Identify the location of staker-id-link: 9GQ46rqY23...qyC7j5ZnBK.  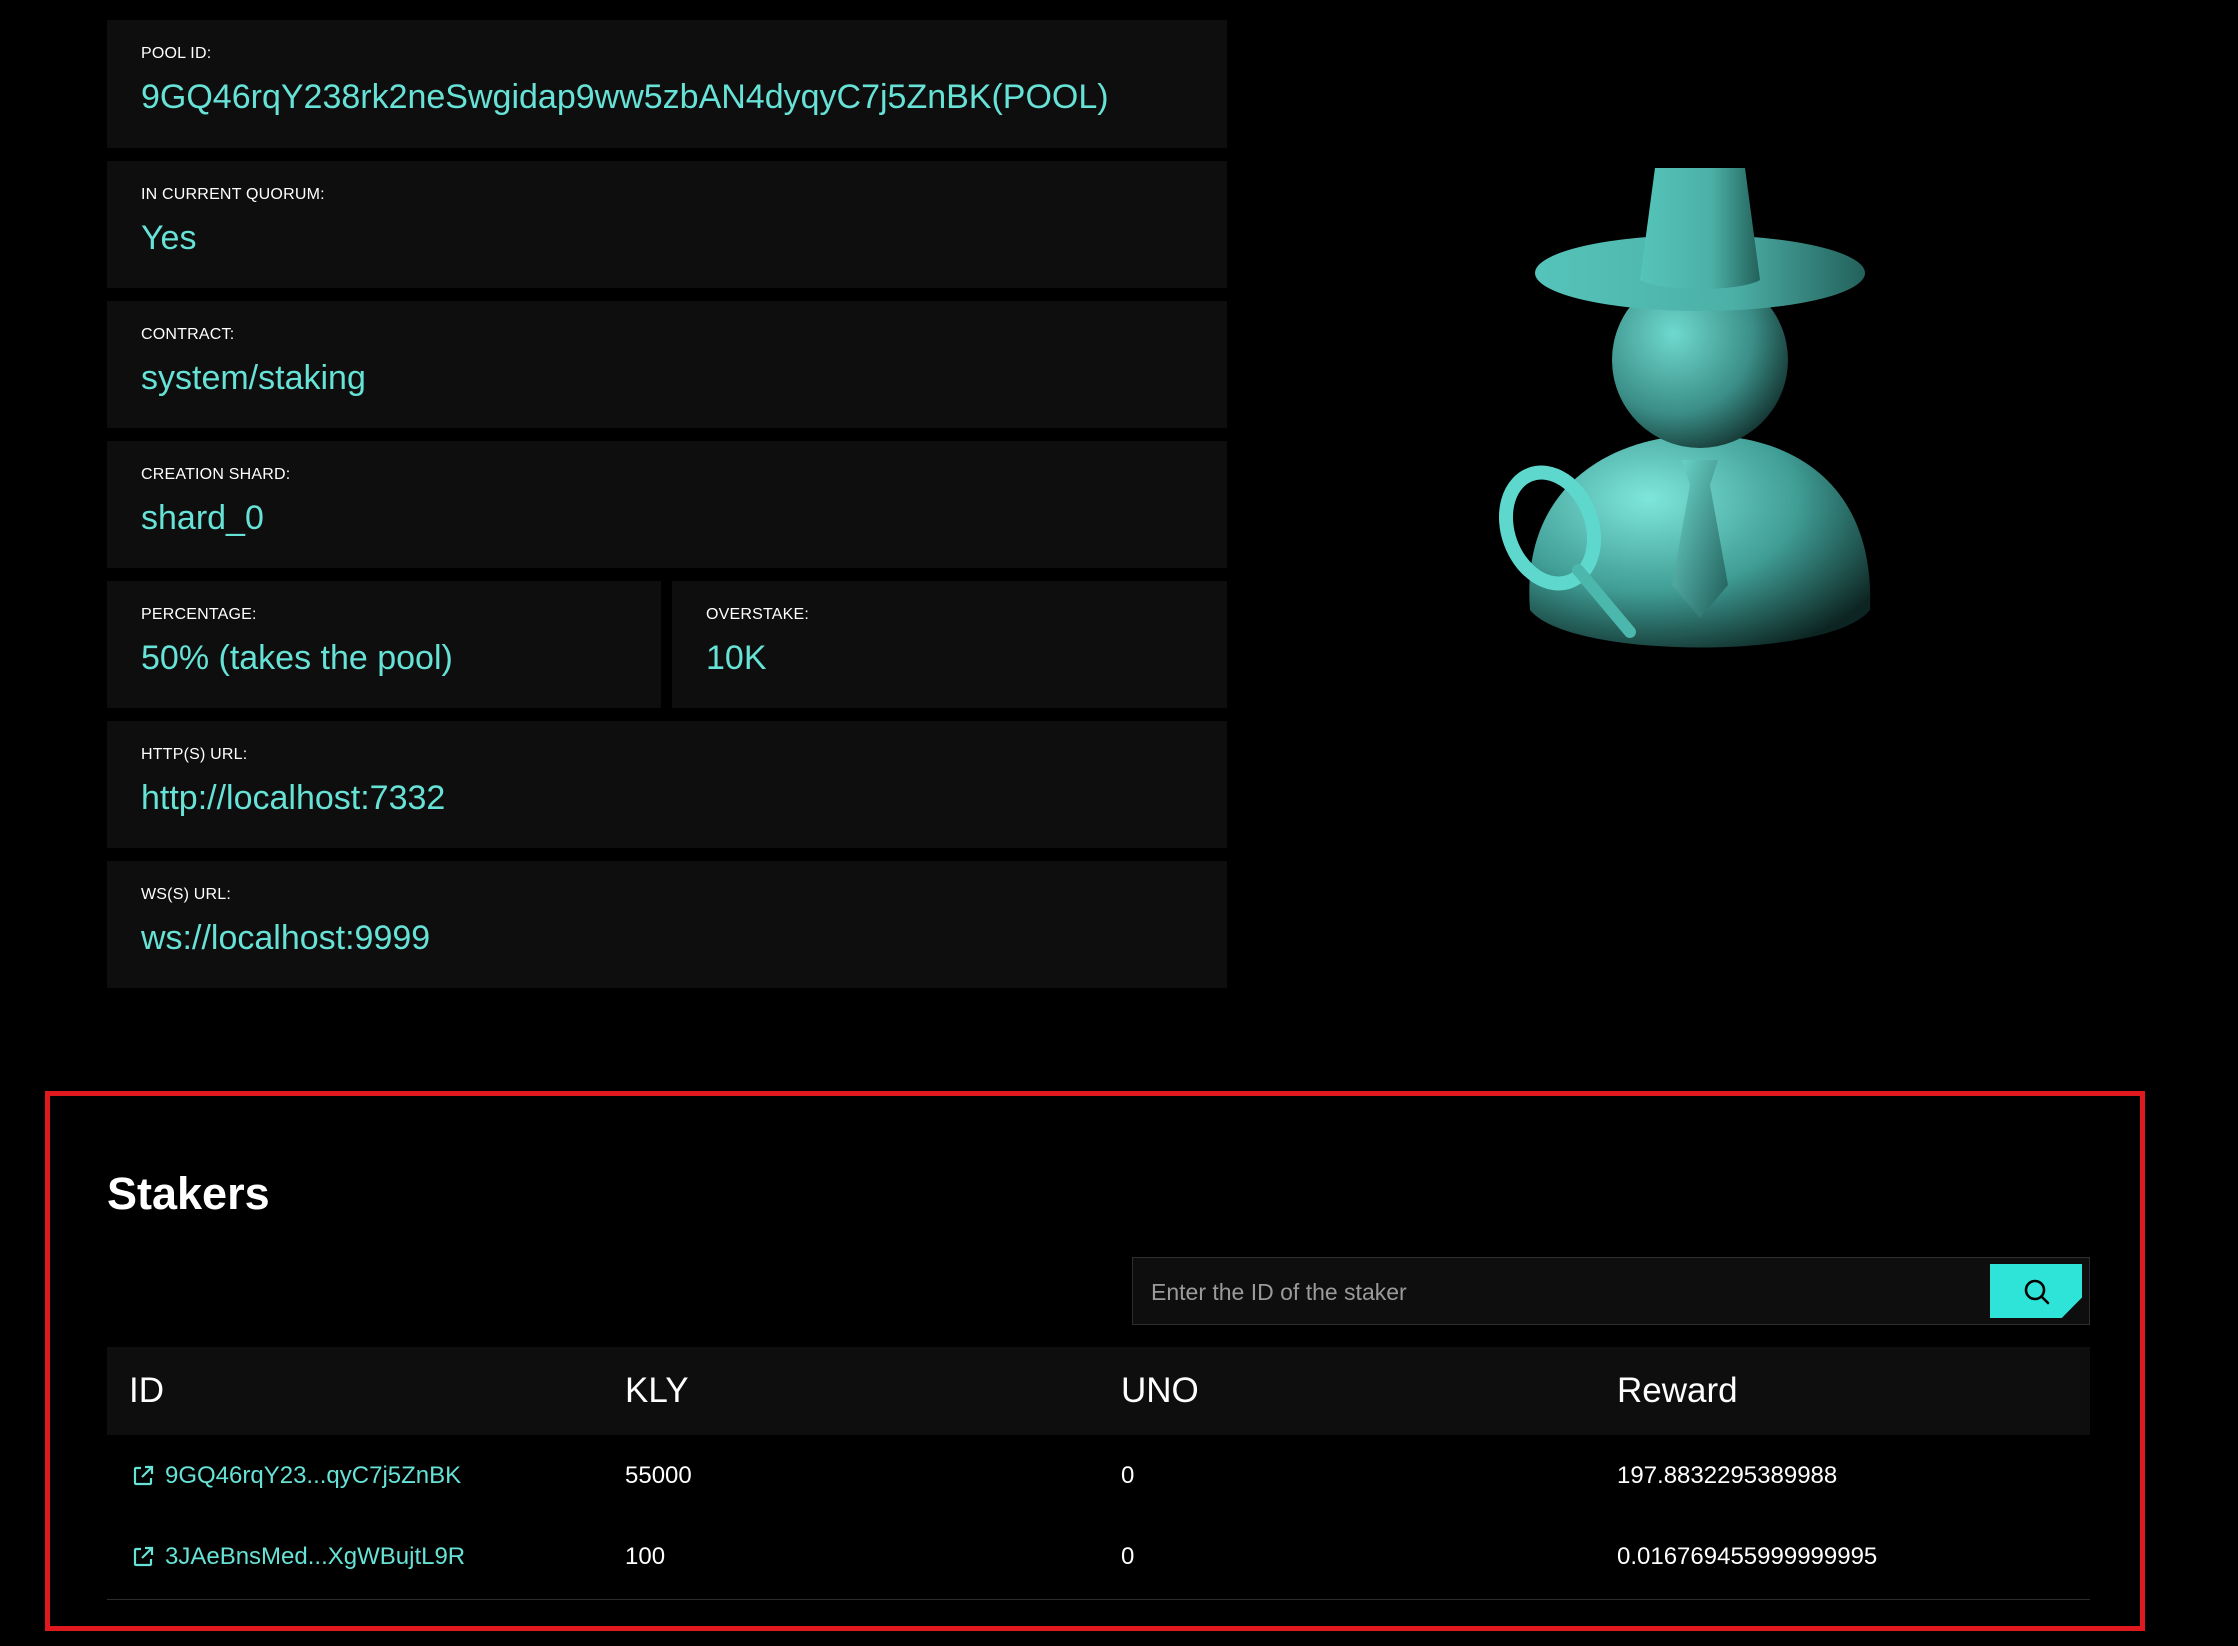
(296, 1476).